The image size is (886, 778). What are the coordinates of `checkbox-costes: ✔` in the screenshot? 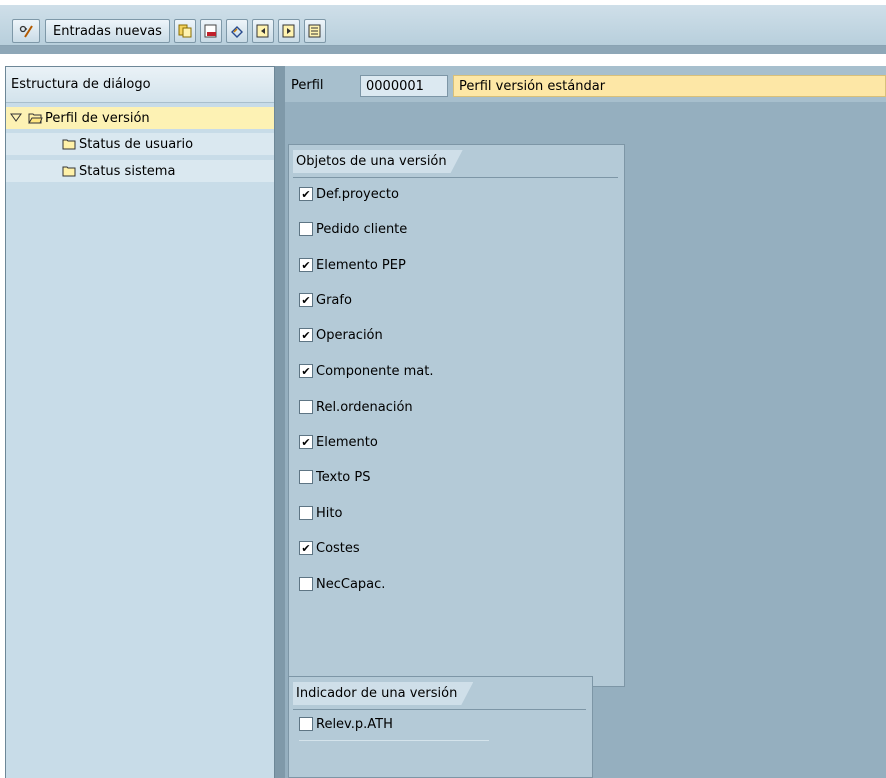 It's located at (306, 548).